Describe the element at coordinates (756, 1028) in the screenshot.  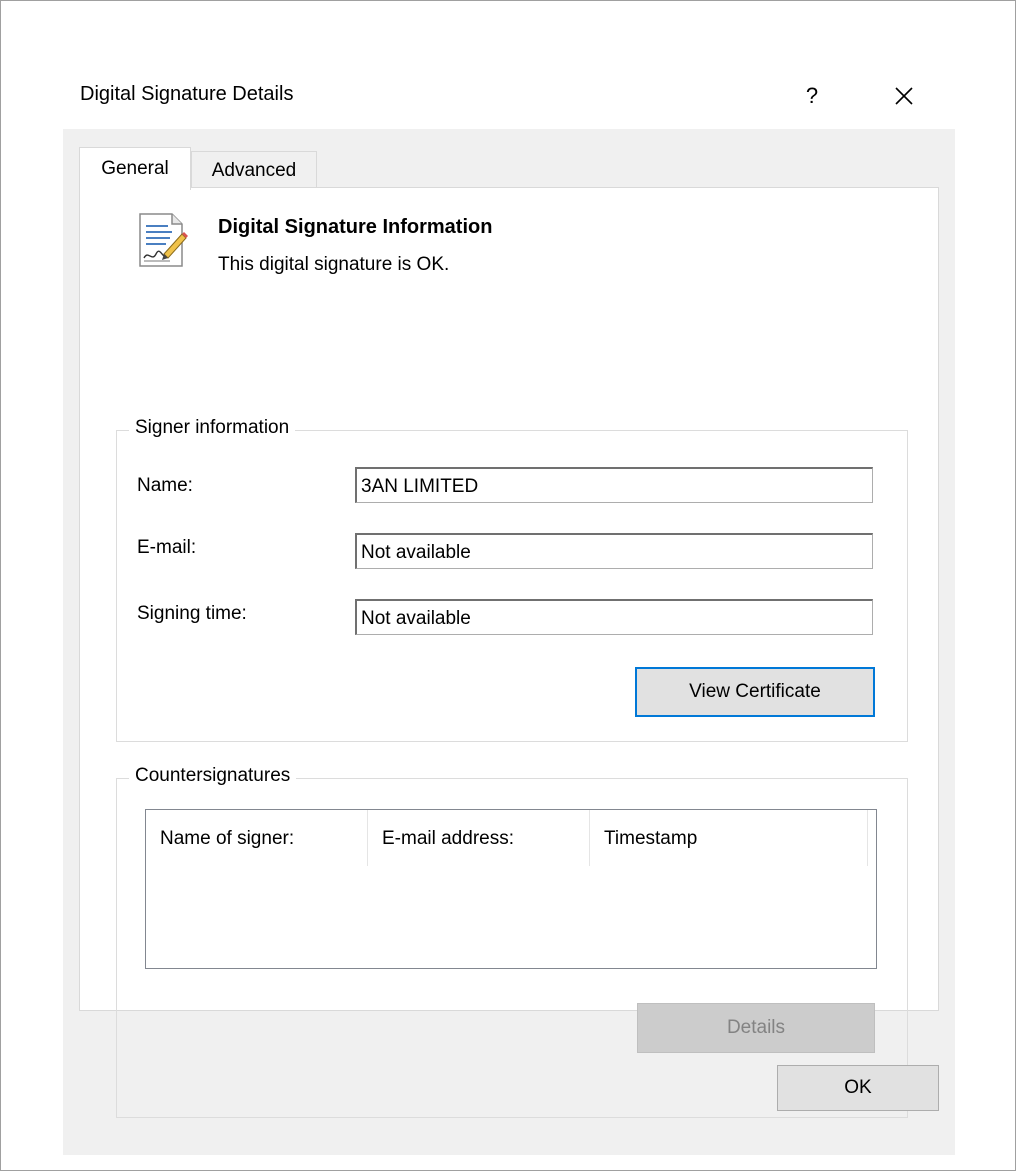
I see `details-button: Details` at that location.